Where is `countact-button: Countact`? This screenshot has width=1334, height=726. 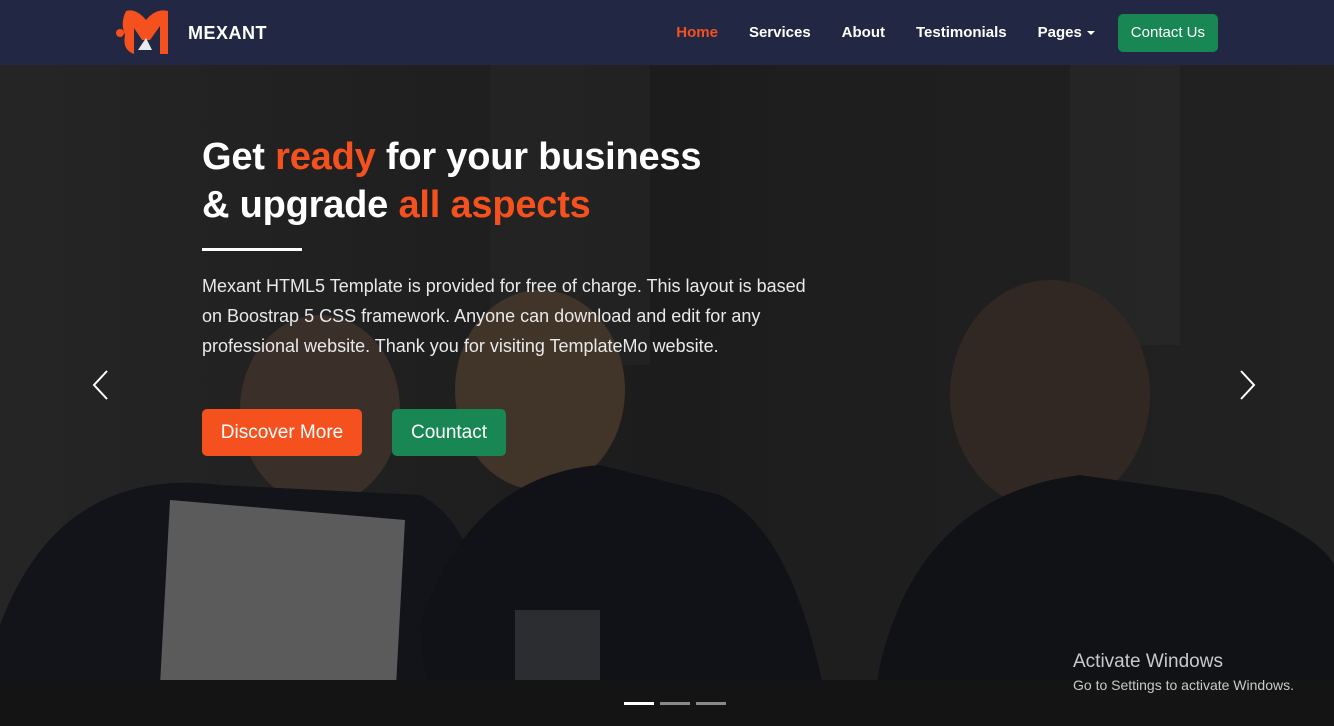
countact-button: Countact is located at coordinates (449, 432).